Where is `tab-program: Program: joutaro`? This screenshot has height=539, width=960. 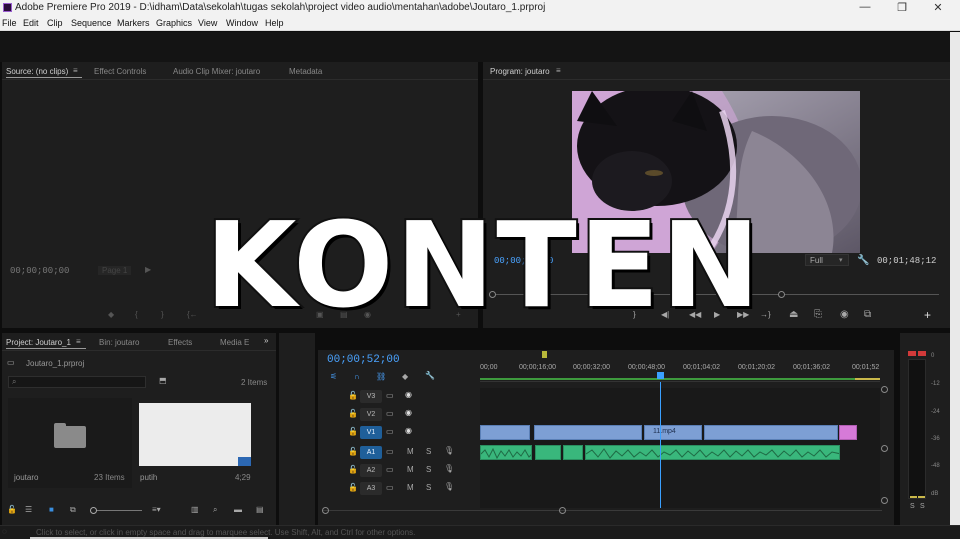 tab-program: Program: joutaro is located at coordinates (520, 71).